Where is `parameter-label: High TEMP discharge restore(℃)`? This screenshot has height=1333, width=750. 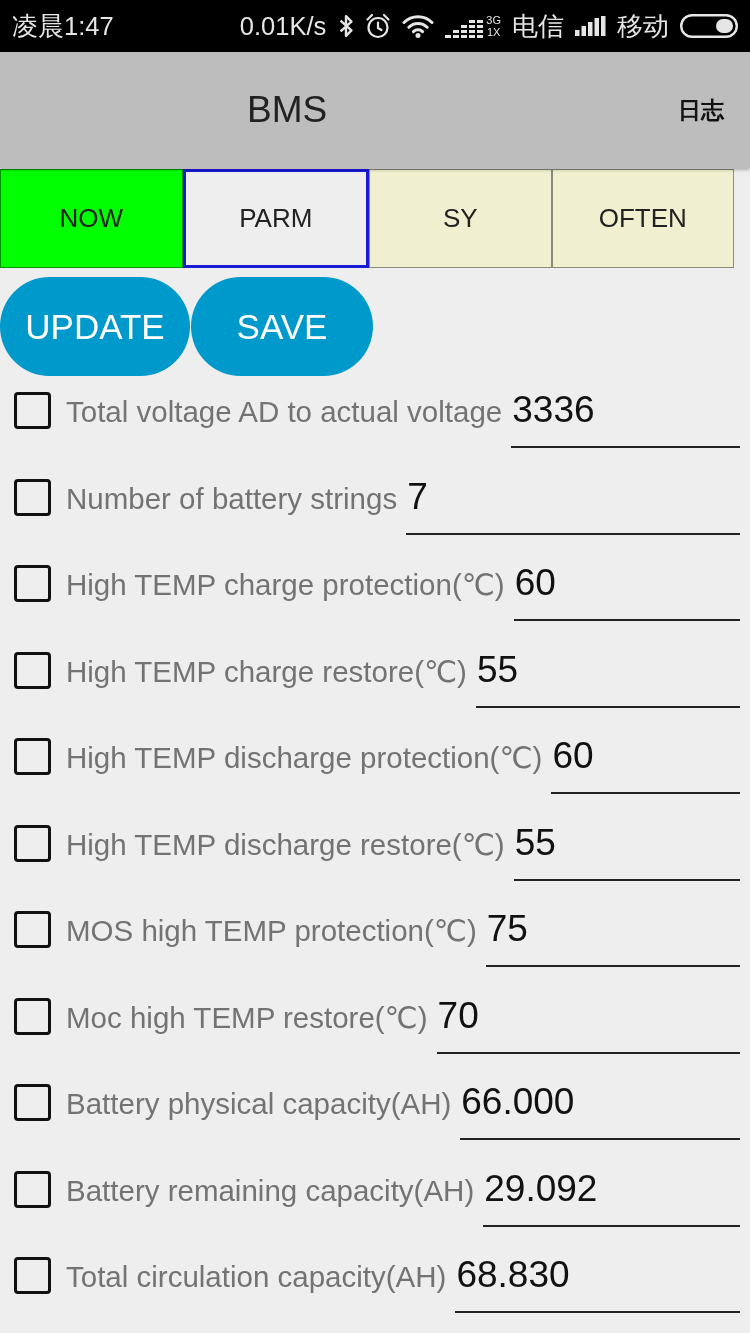 parameter-label: High TEMP discharge restore(℃) is located at coordinates (285, 844).